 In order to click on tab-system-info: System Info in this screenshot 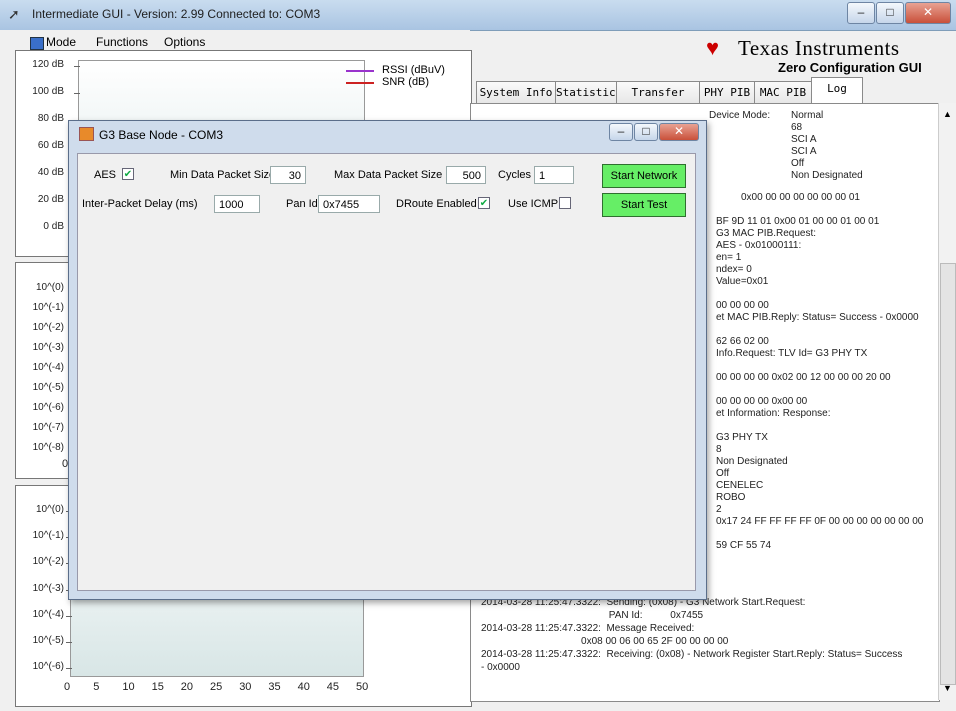, I will do `click(516, 92)`.